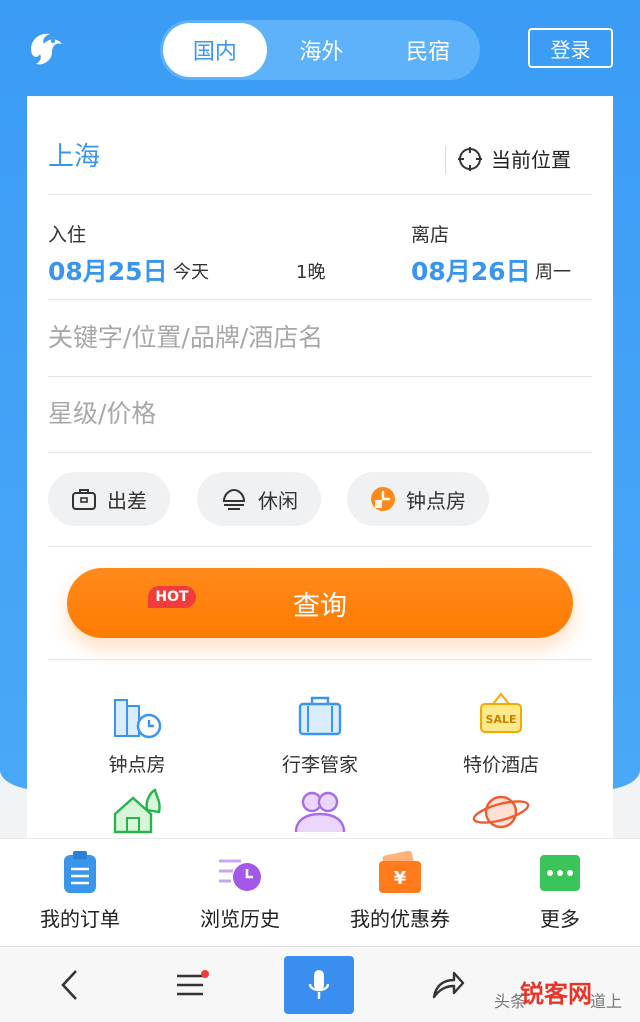 This screenshot has height=1022, width=640. I want to click on chip-label: 出差, so click(127, 500).